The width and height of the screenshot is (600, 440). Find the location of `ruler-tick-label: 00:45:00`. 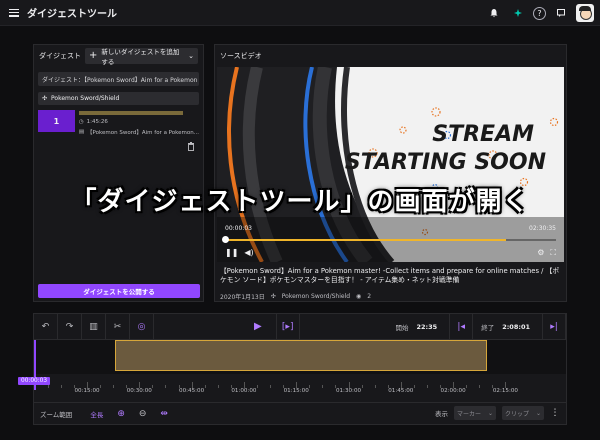

ruler-tick-label: 00:45:00 is located at coordinates (192, 391).